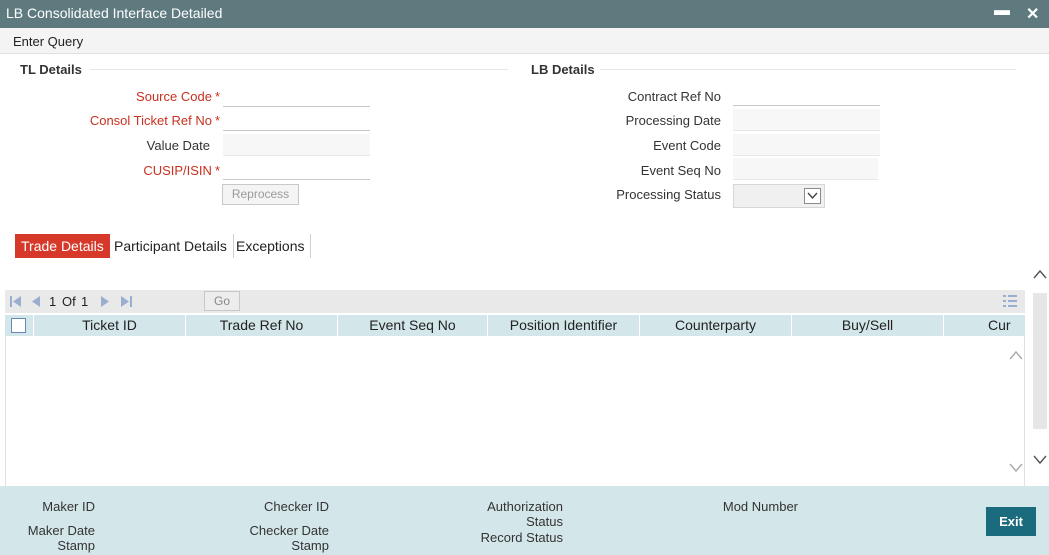  Describe the element at coordinates (563, 325) in the screenshot. I see `col-position-identifier: Position Identifier` at that location.